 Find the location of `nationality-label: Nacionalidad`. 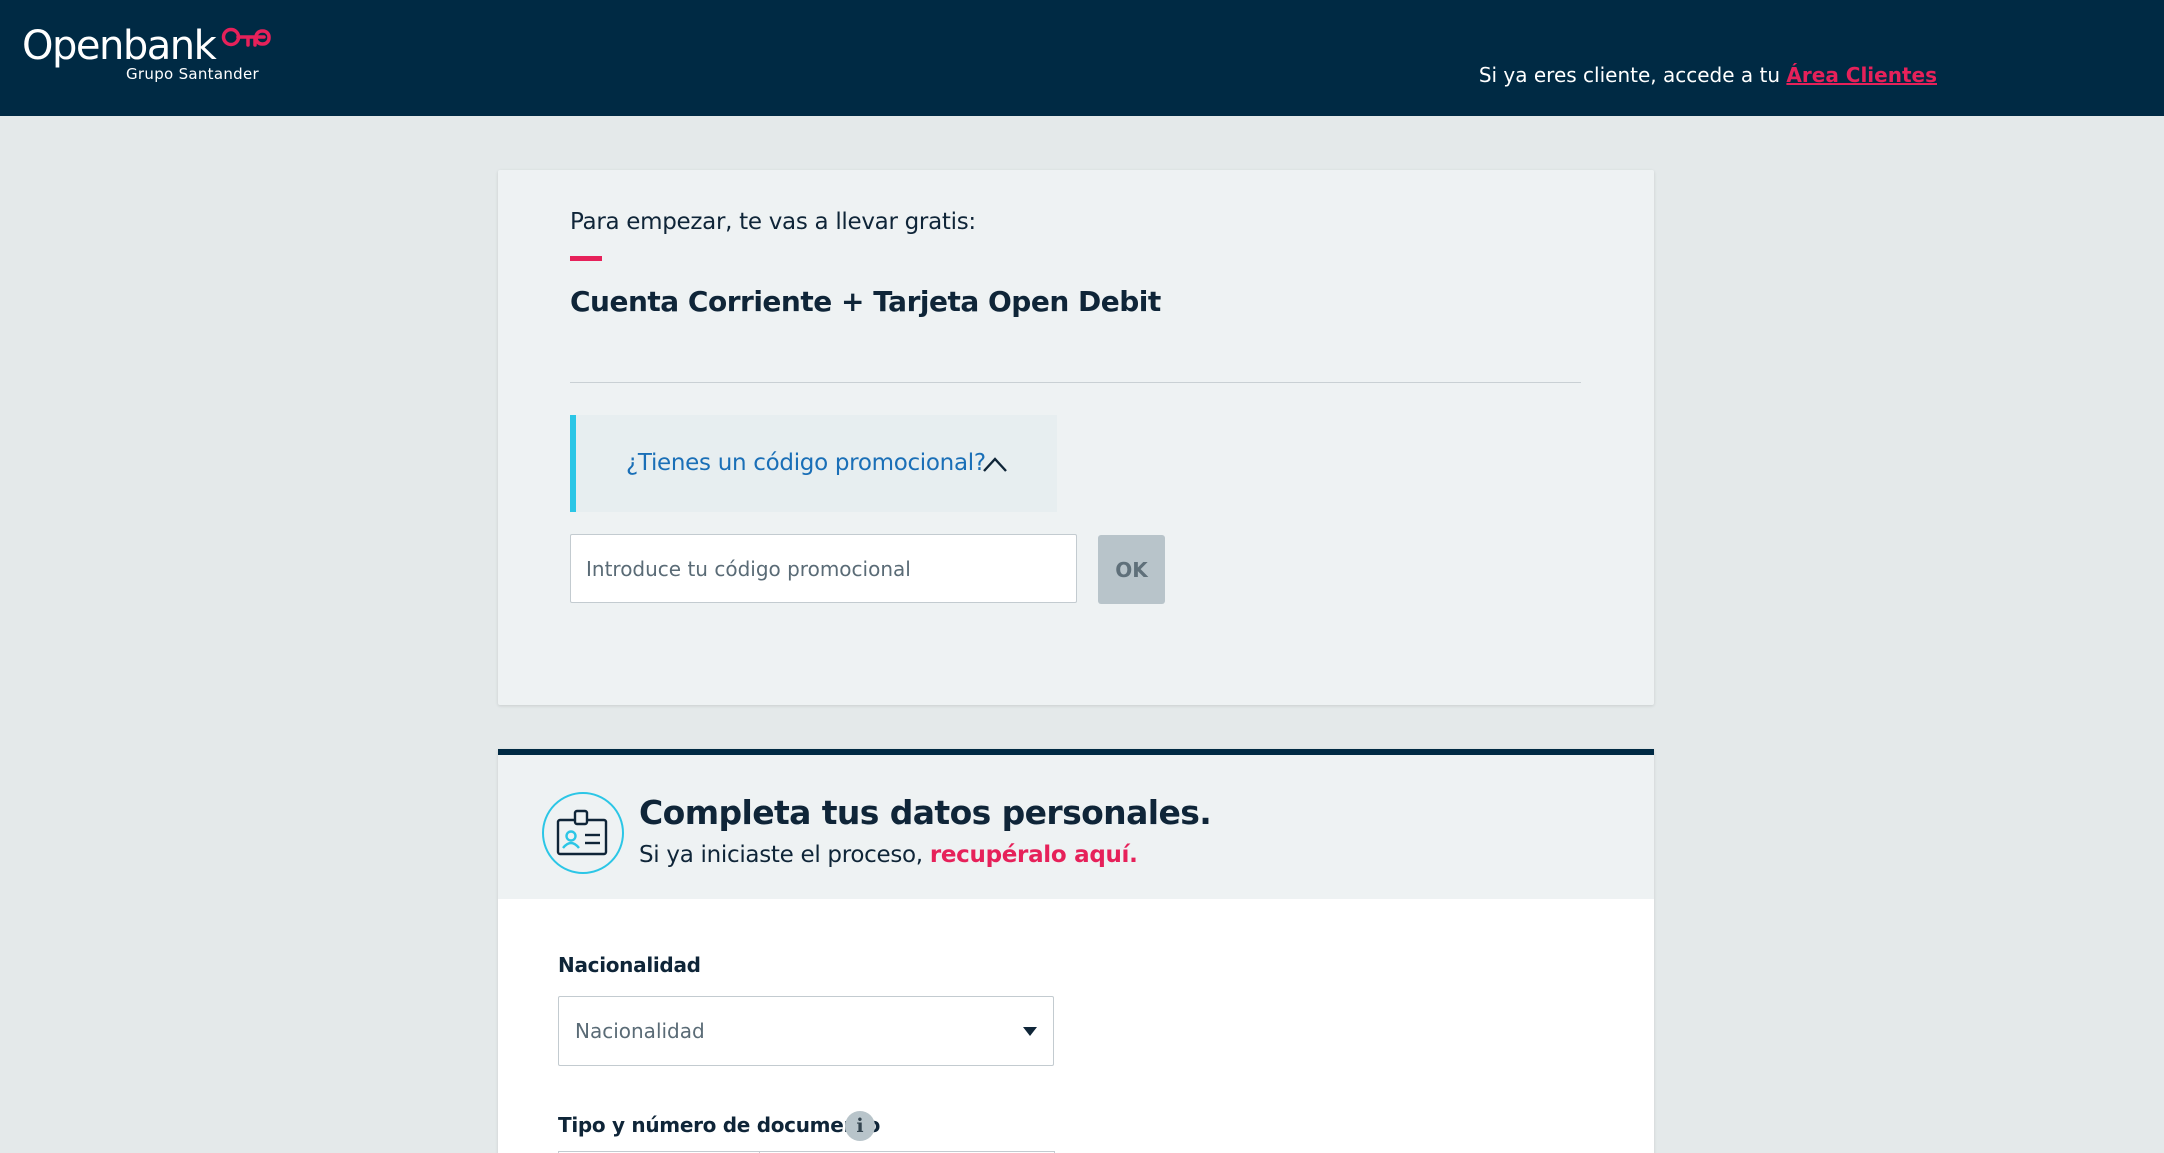

nationality-label: Nacionalidad is located at coordinates (629, 965).